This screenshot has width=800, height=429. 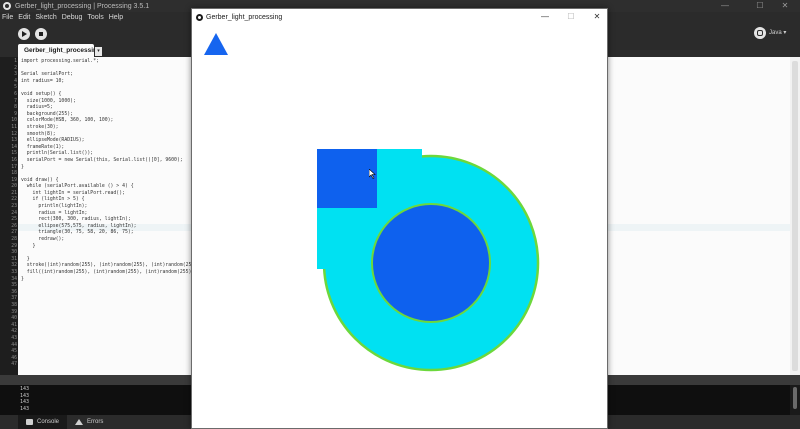 I want to click on ide-close-button: ✕, so click(x=785, y=6).